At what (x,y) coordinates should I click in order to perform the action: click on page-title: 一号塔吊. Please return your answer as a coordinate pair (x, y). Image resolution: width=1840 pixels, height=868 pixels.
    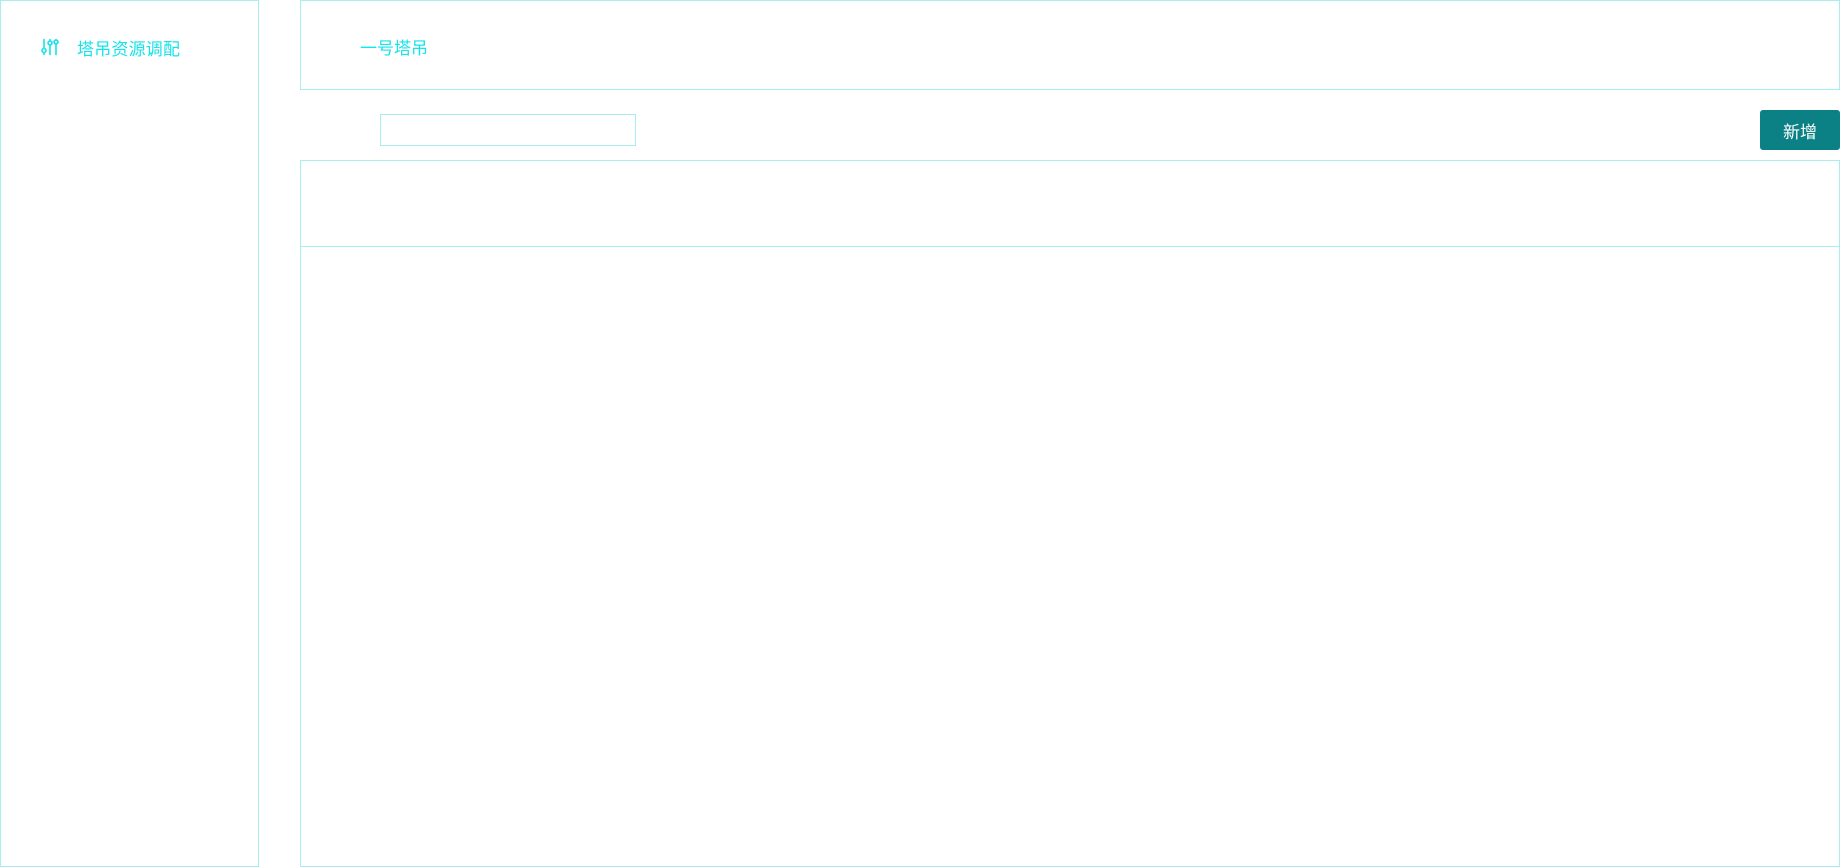
    Looking at the image, I should click on (394, 46).